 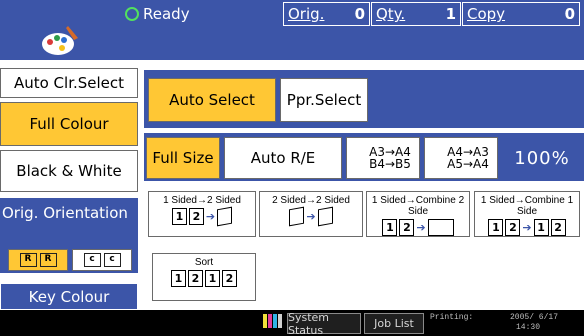 What do you see at coordinates (311, 200) in the screenshot?
I see `duplex-2-to-2-label: 2 Sided→2 Sided` at bounding box center [311, 200].